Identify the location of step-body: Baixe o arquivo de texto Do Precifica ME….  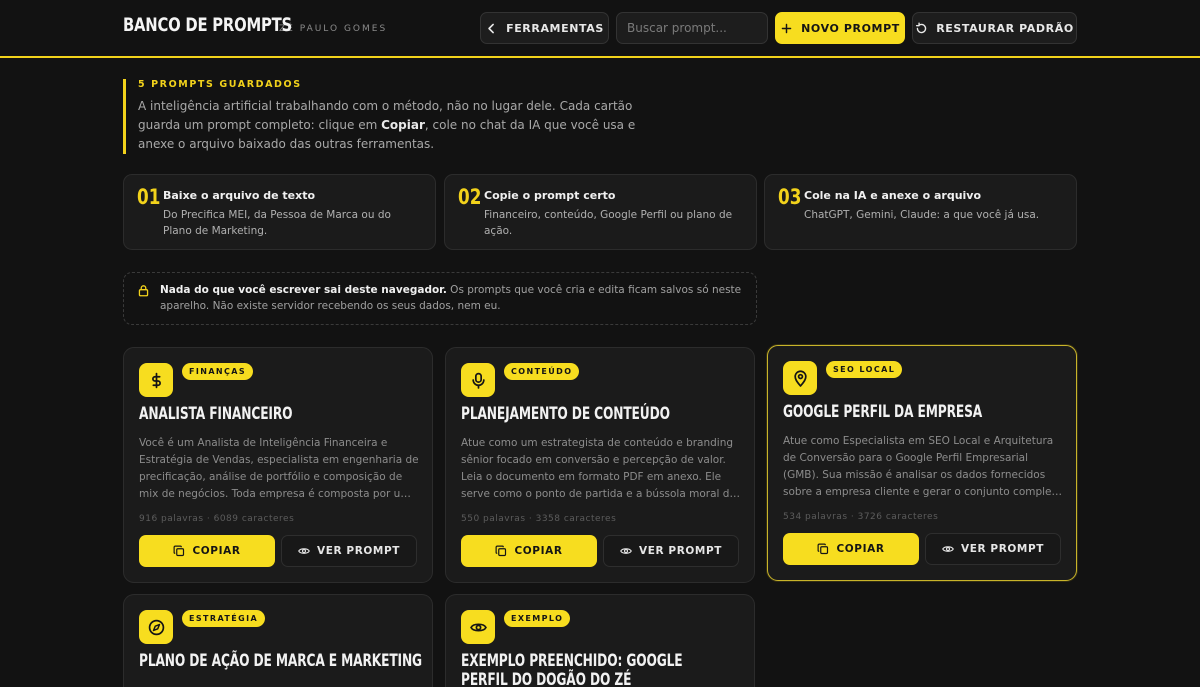
(293, 217).